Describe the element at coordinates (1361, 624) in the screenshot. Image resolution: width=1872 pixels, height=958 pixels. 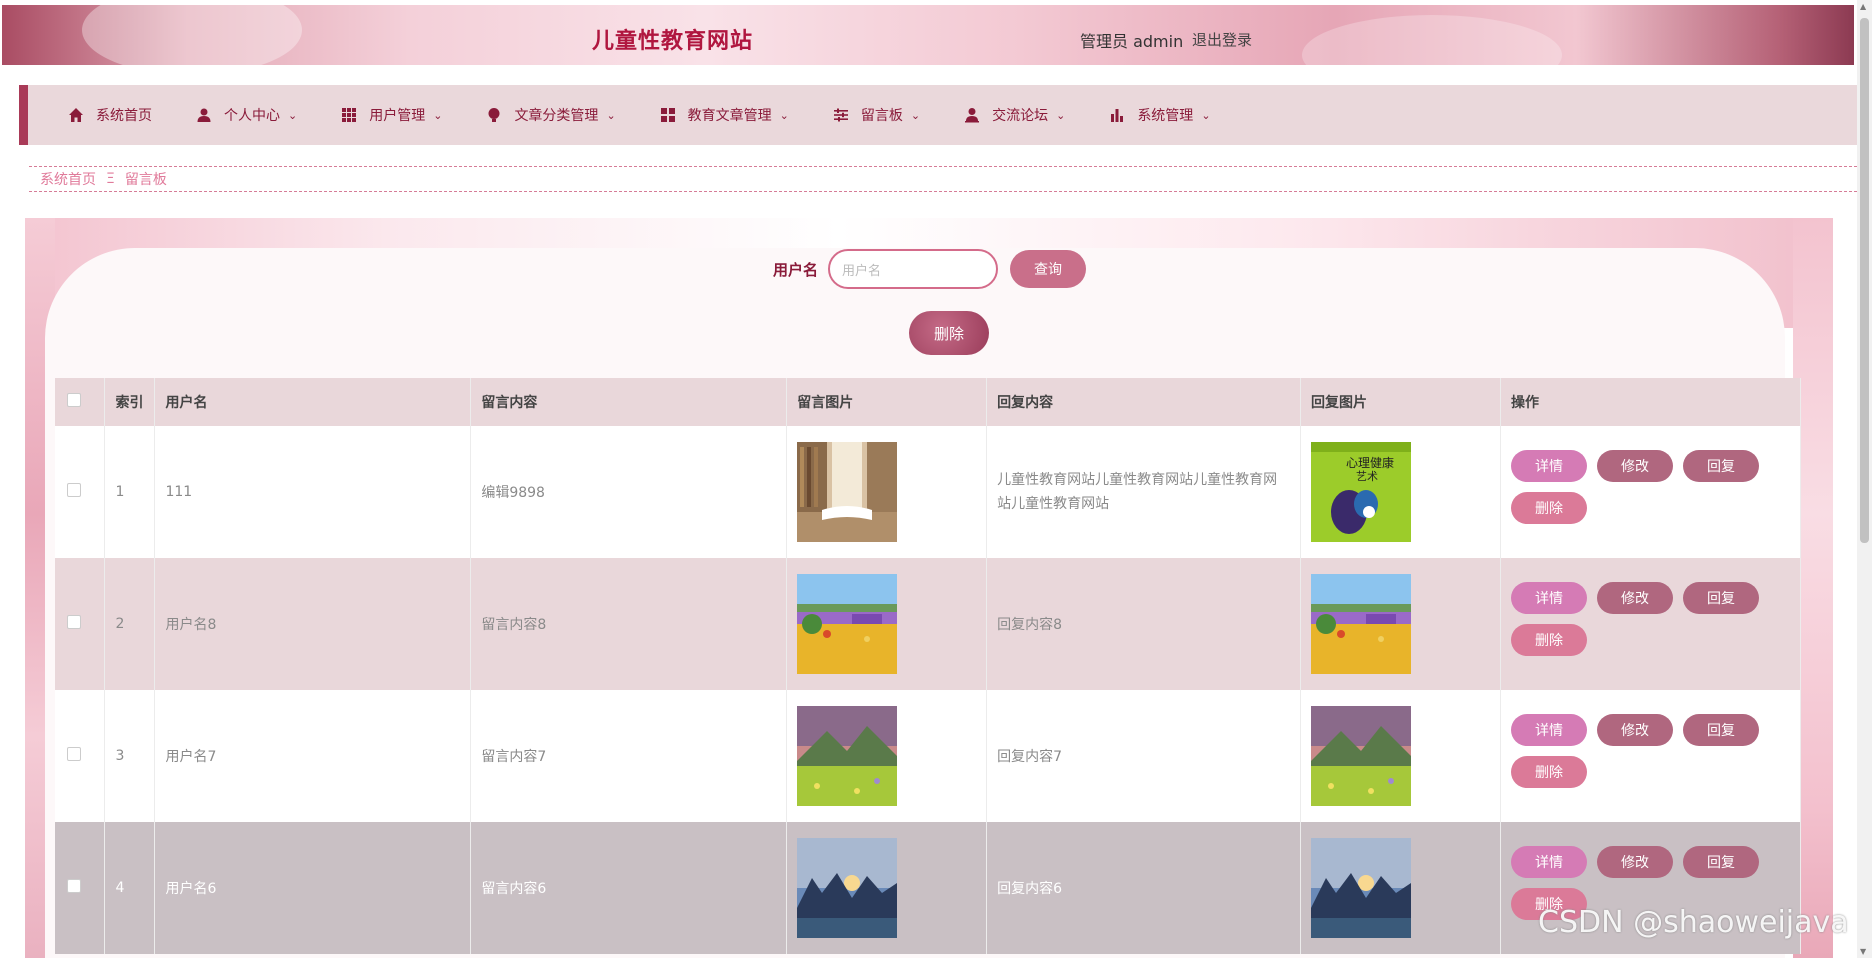
I see `reply-image-flower-field` at that location.